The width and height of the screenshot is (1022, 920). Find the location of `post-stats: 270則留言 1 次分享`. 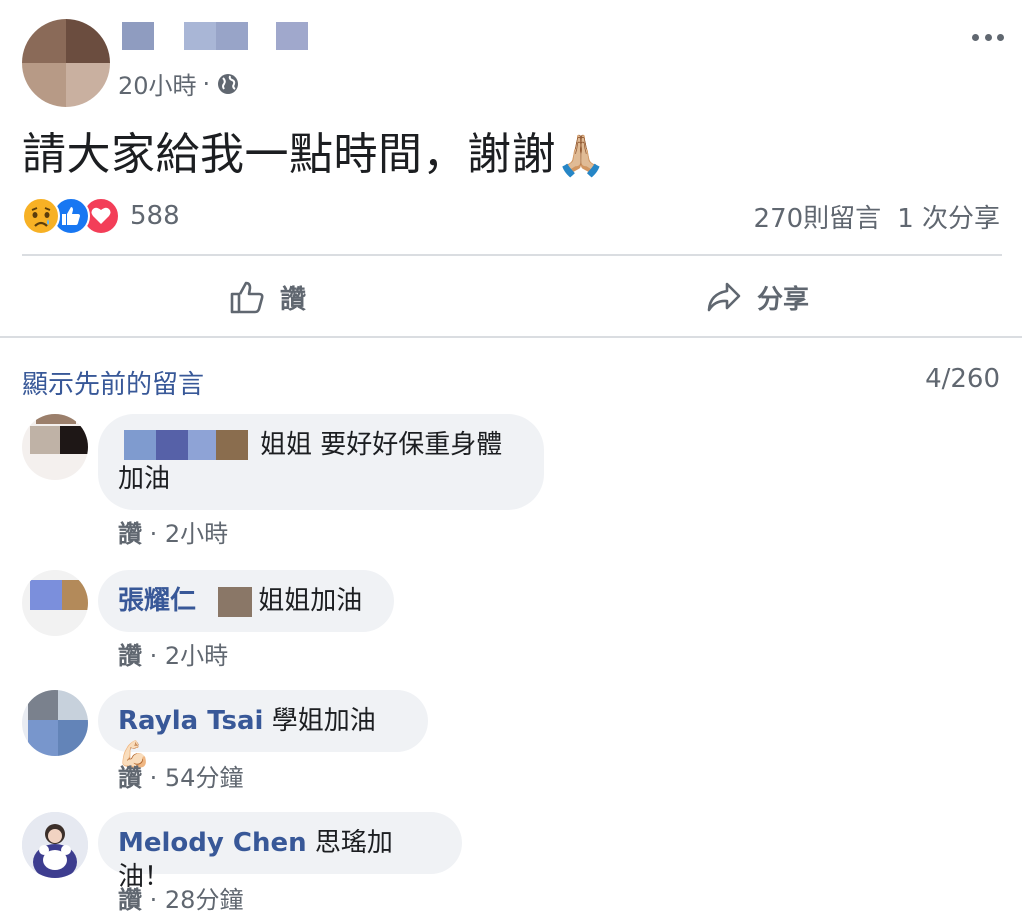

post-stats: 270則留言 1 次分享 is located at coordinates (877, 216).